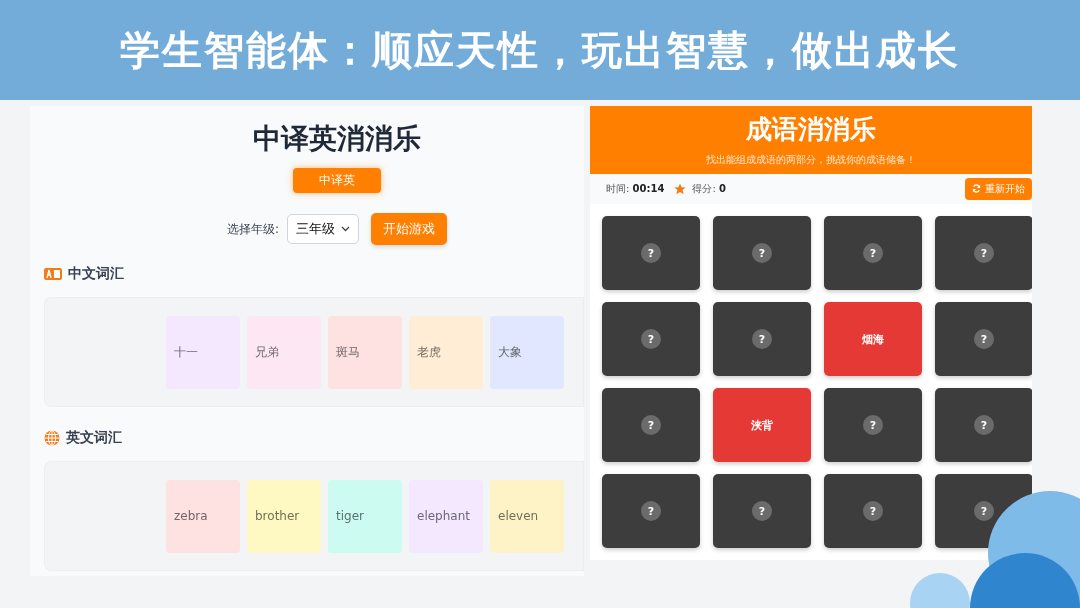  I want to click on memory-card: 浃背, so click(762, 425).